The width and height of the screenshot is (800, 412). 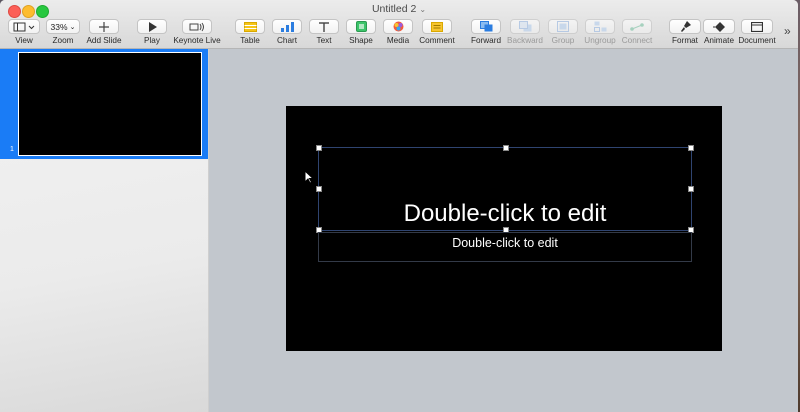 I want to click on slide-thumbnail, so click(x=110, y=104).